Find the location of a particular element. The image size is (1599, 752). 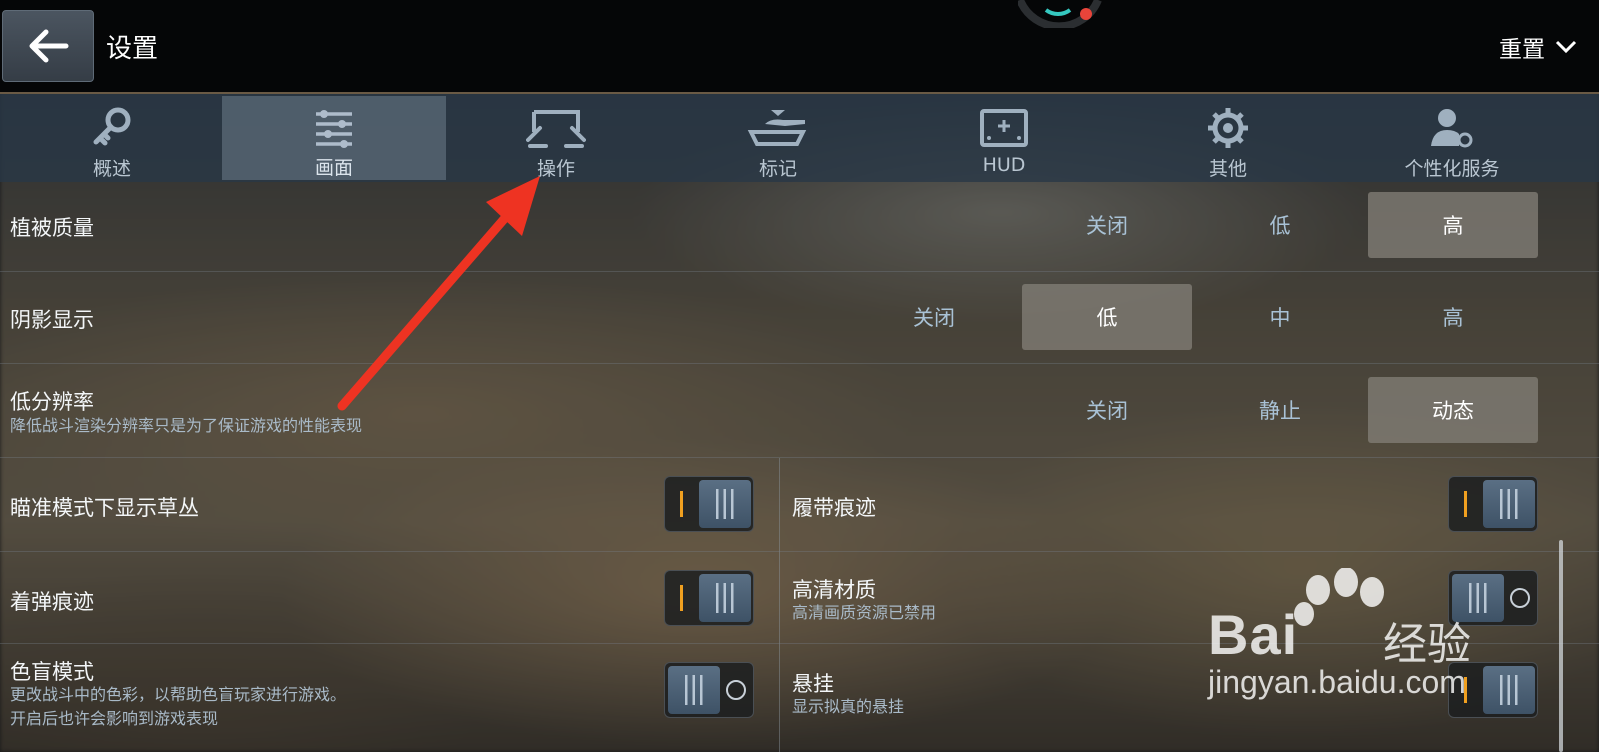

setting-description: 降低战斗渲染分辨率只是为了保证游戏的性能表现 is located at coordinates (186, 425).